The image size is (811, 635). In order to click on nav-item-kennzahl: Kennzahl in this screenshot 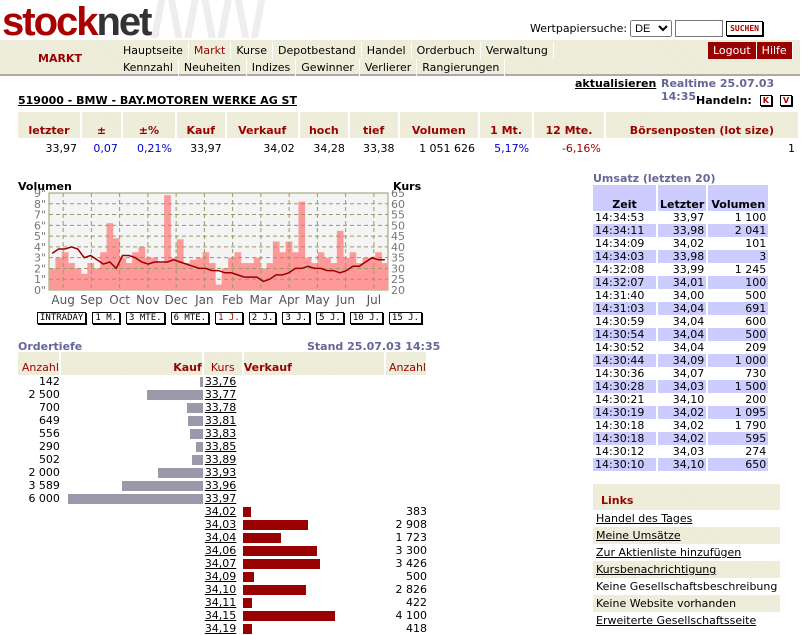, I will do `click(148, 67)`.